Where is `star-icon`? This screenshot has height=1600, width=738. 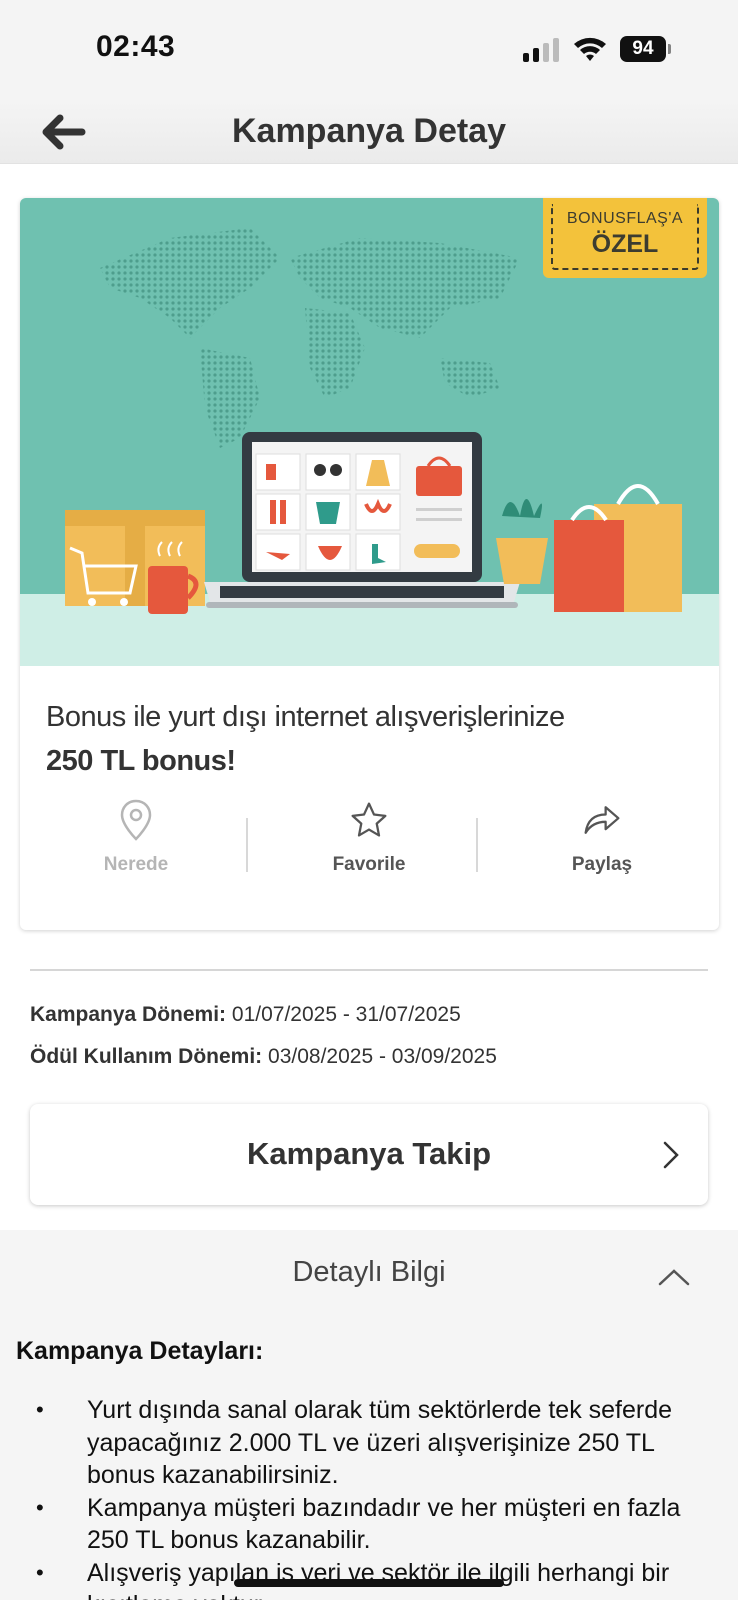 star-icon is located at coordinates (369, 819).